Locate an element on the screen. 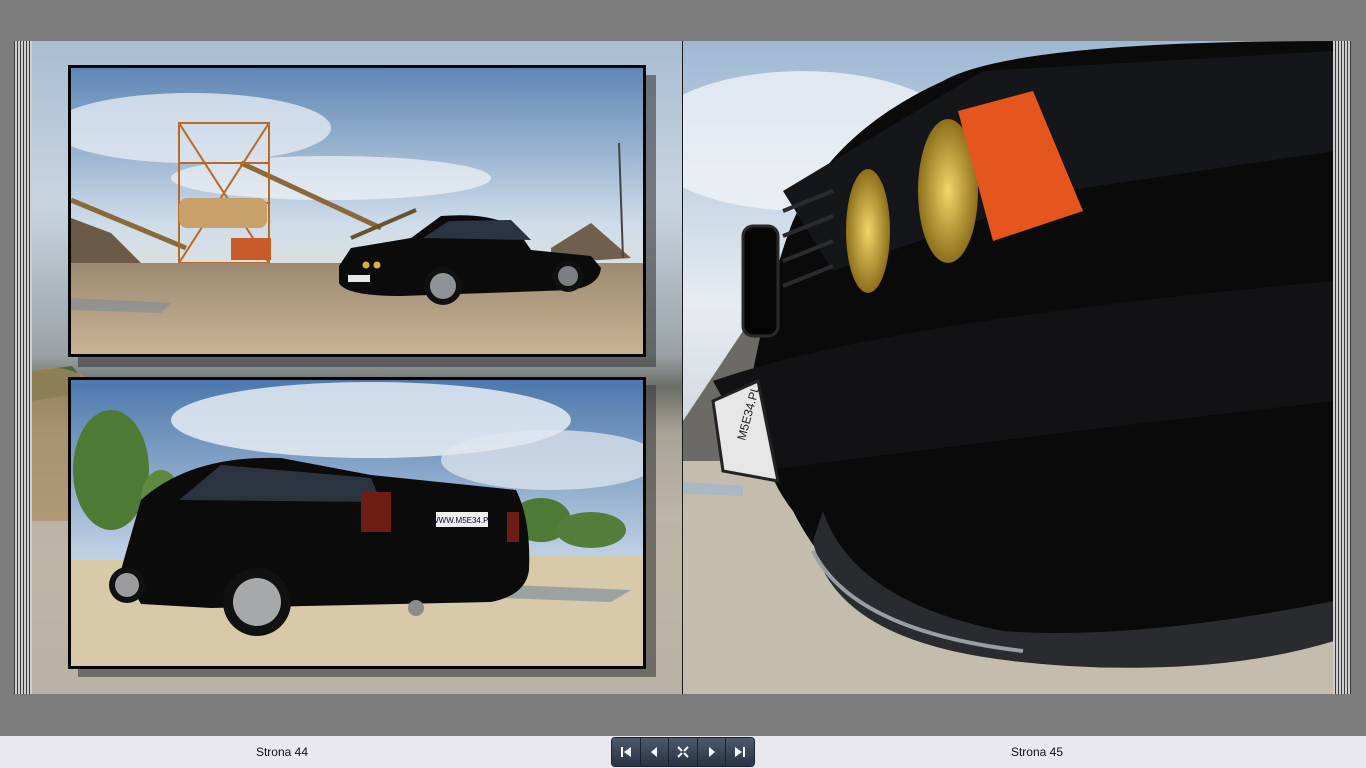  fit-page-button is located at coordinates (683, 752).